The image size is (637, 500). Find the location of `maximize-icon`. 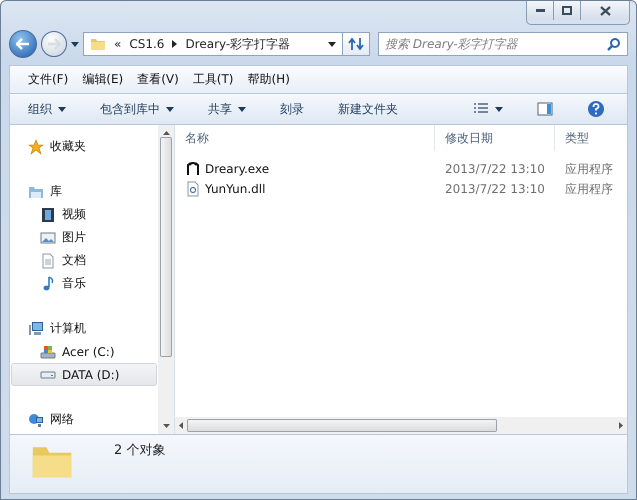

maximize-icon is located at coordinates (567, 10).